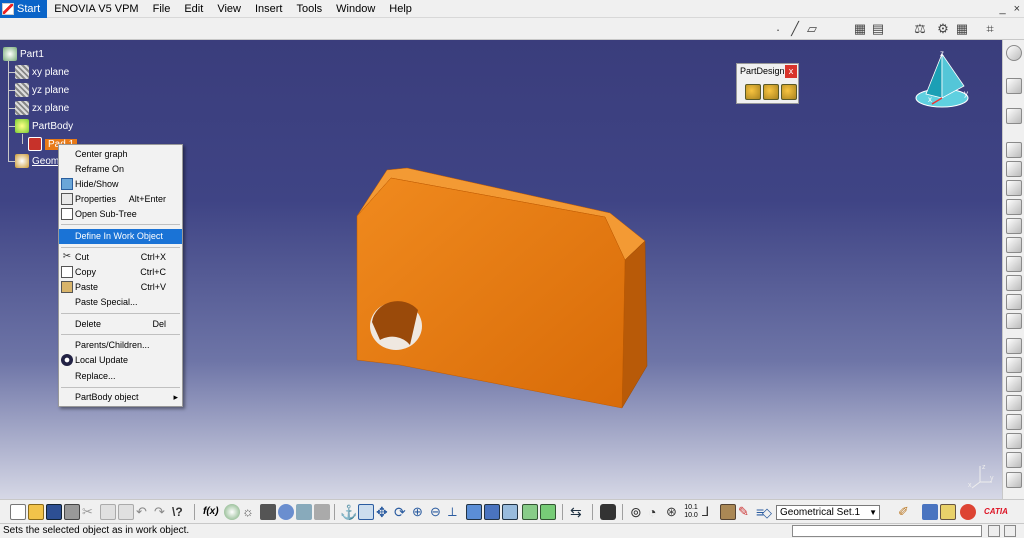 The image size is (1024, 538). Describe the element at coordinates (24, 9) in the screenshot. I see `menu-start: Start` at that location.